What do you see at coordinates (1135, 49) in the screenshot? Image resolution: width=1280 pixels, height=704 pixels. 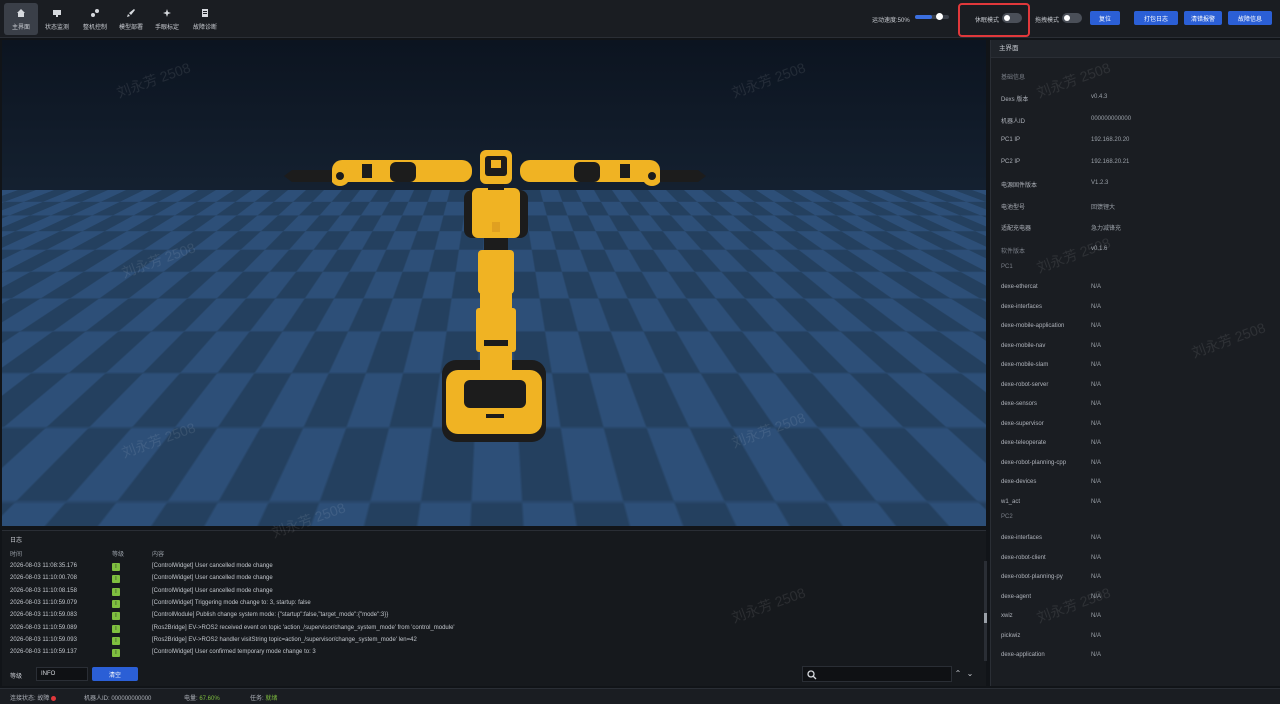 I see `panel-title: 主界面` at bounding box center [1135, 49].